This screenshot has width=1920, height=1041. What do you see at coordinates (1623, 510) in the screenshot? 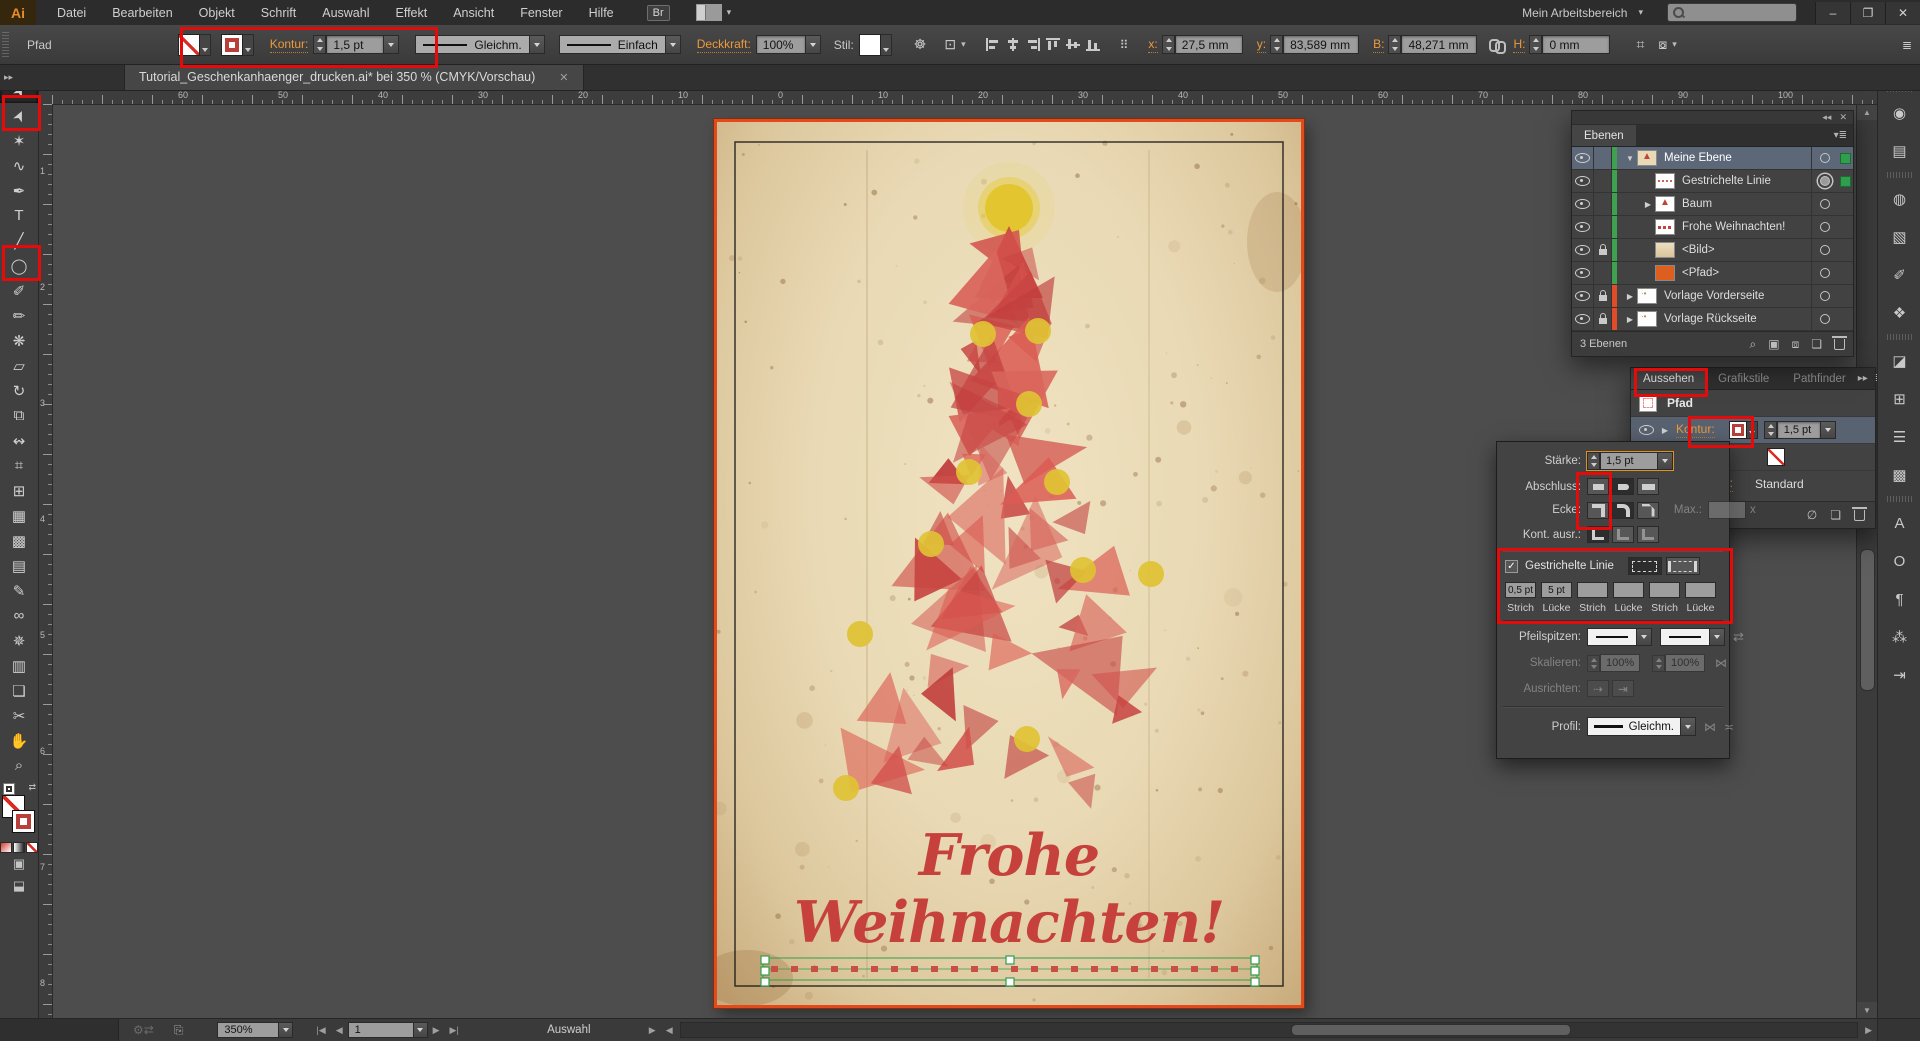
I see `join-round-button` at bounding box center [1623, 510].